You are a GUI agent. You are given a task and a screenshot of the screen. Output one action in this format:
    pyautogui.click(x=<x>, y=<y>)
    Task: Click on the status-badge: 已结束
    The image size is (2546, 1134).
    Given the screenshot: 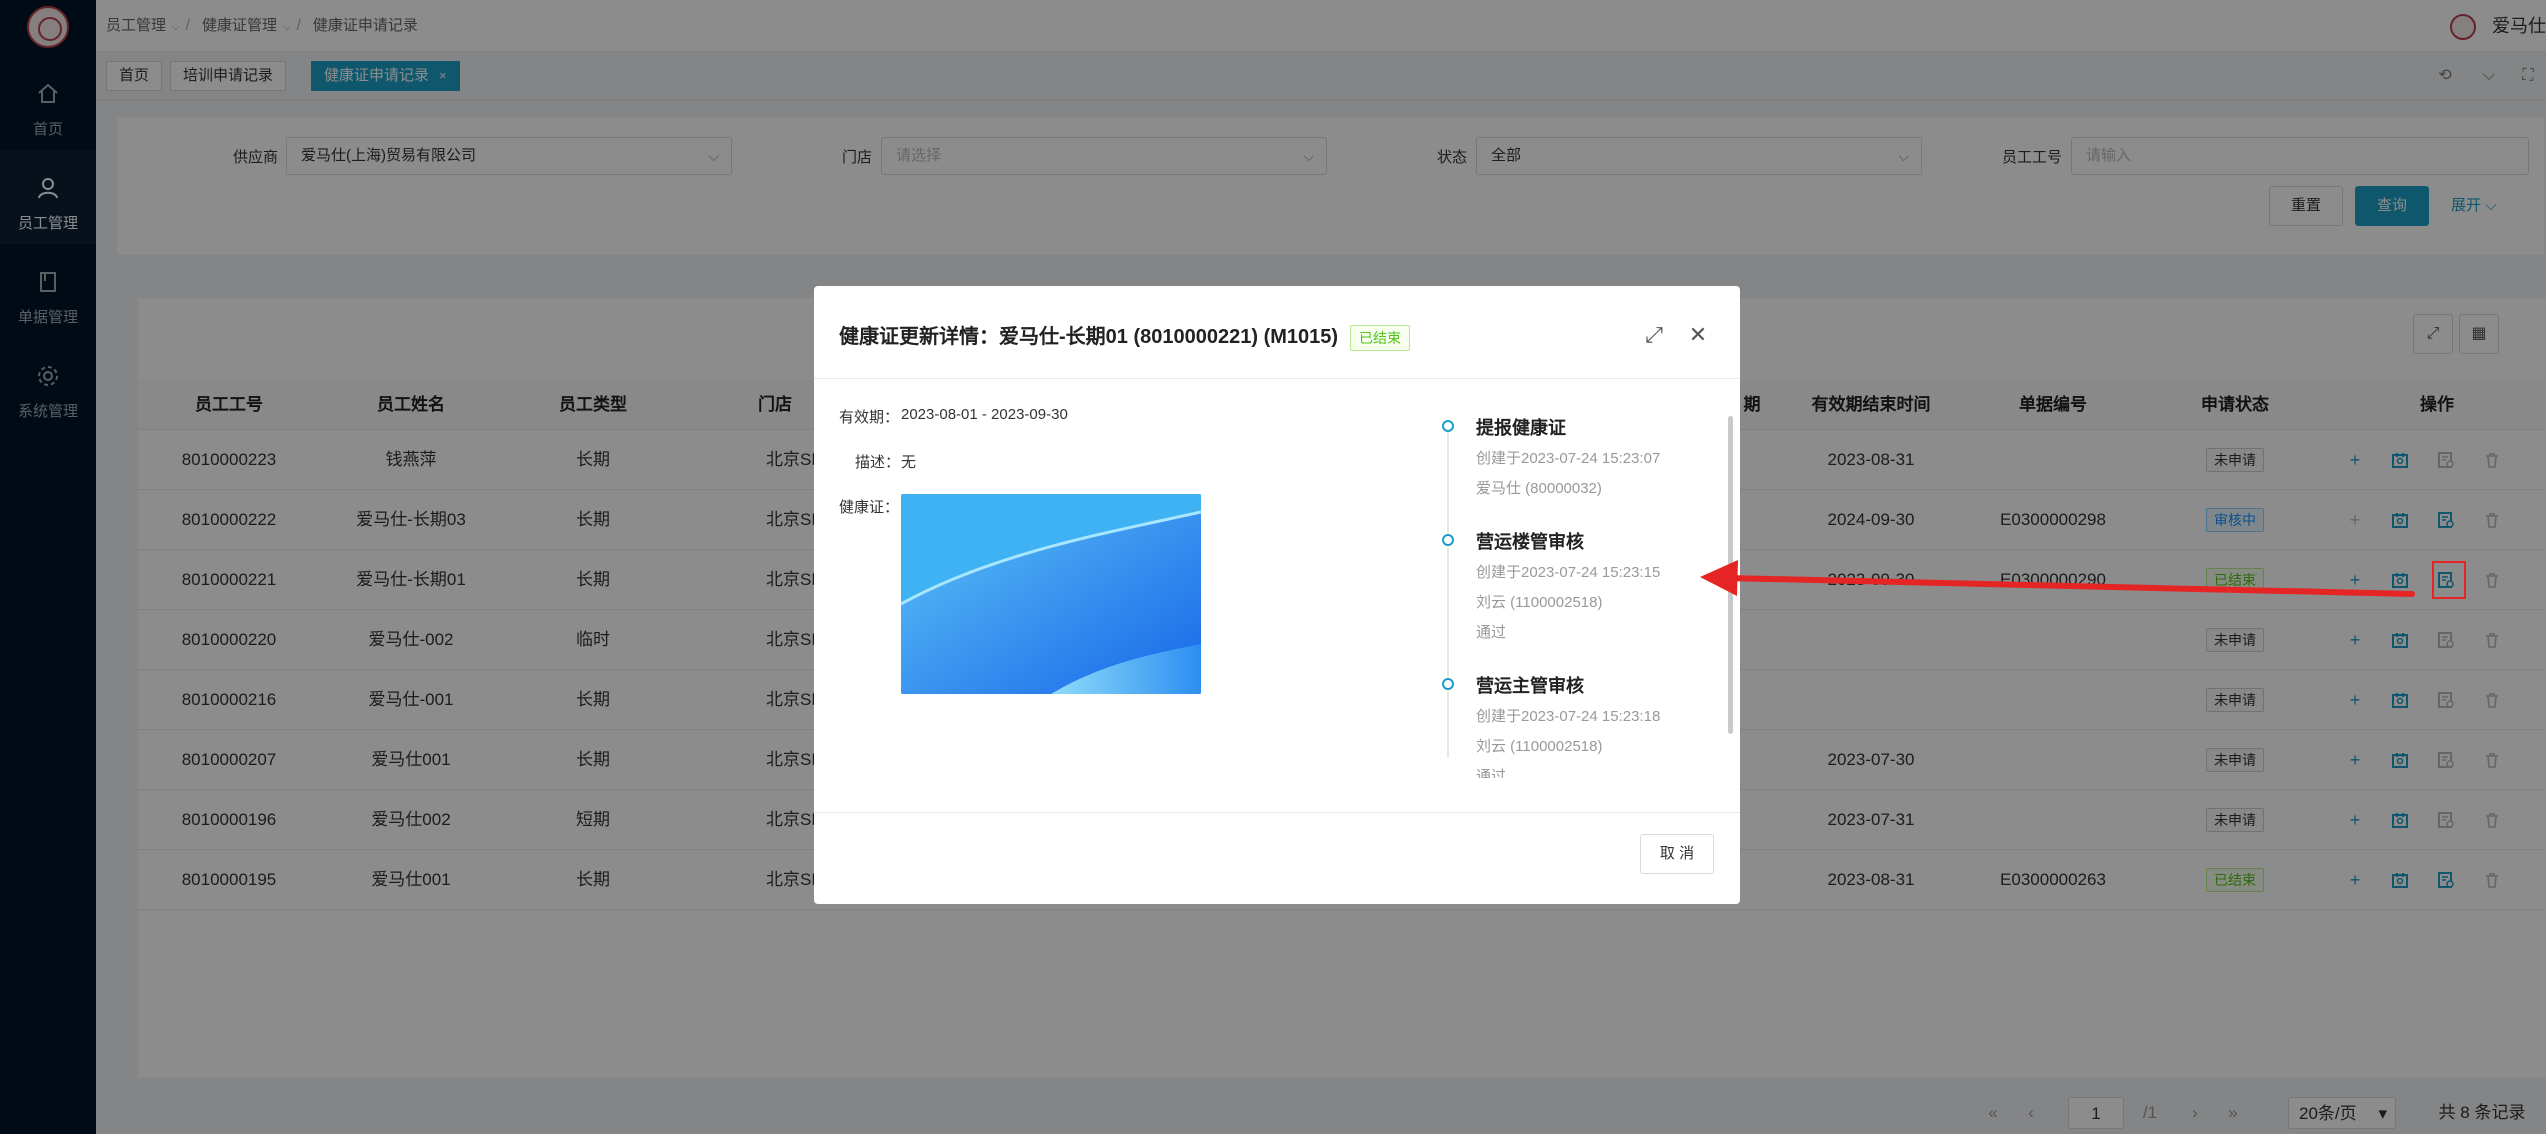 What is the action you would take?
    pyautogui.click(x=1380, y=337)
    